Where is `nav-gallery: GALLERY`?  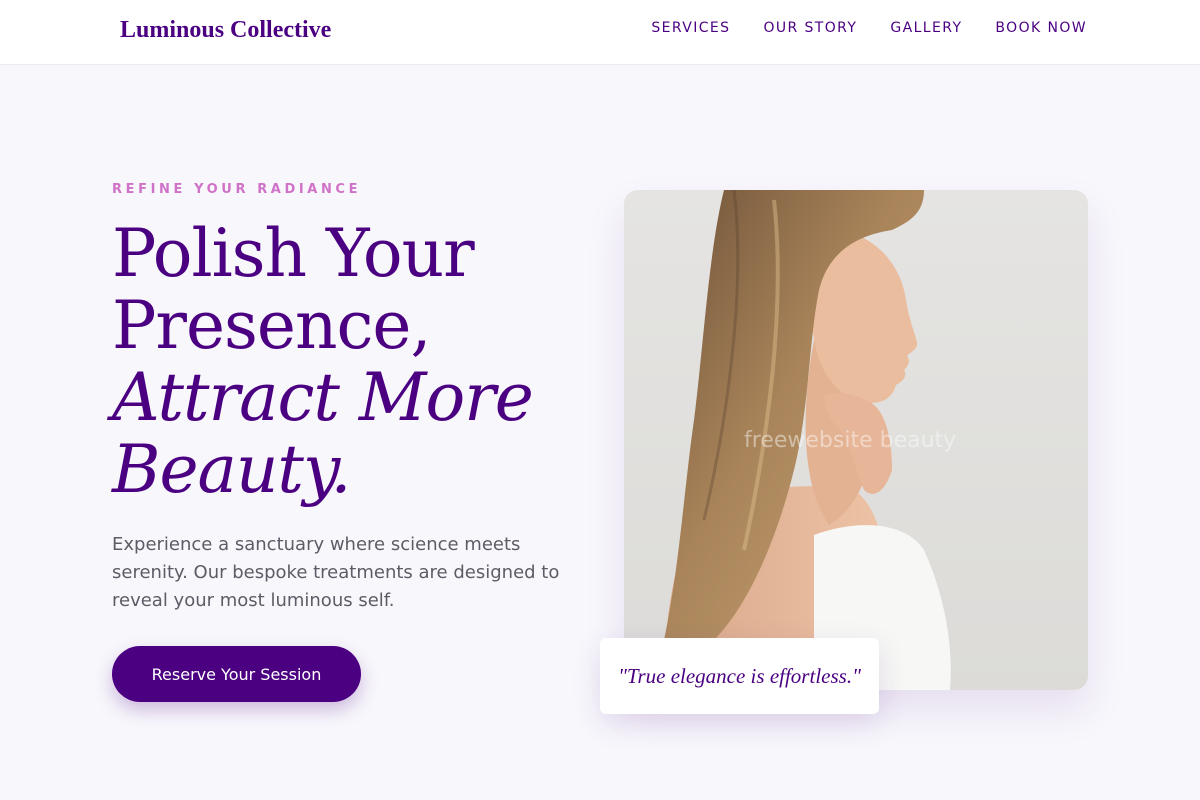
nav-gallery: GALLERY is located at coordinates (926, 28).